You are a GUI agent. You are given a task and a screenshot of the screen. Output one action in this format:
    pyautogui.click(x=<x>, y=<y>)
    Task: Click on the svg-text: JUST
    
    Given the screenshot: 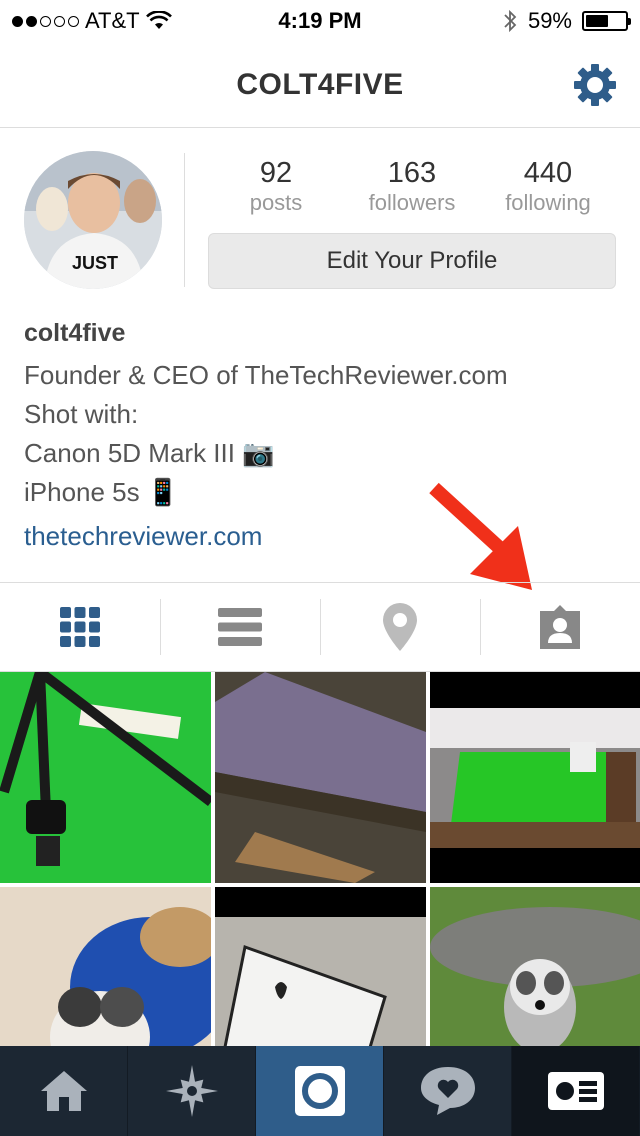 What is the action you would take?
    pyautogui.click(x=95, y=263)
    